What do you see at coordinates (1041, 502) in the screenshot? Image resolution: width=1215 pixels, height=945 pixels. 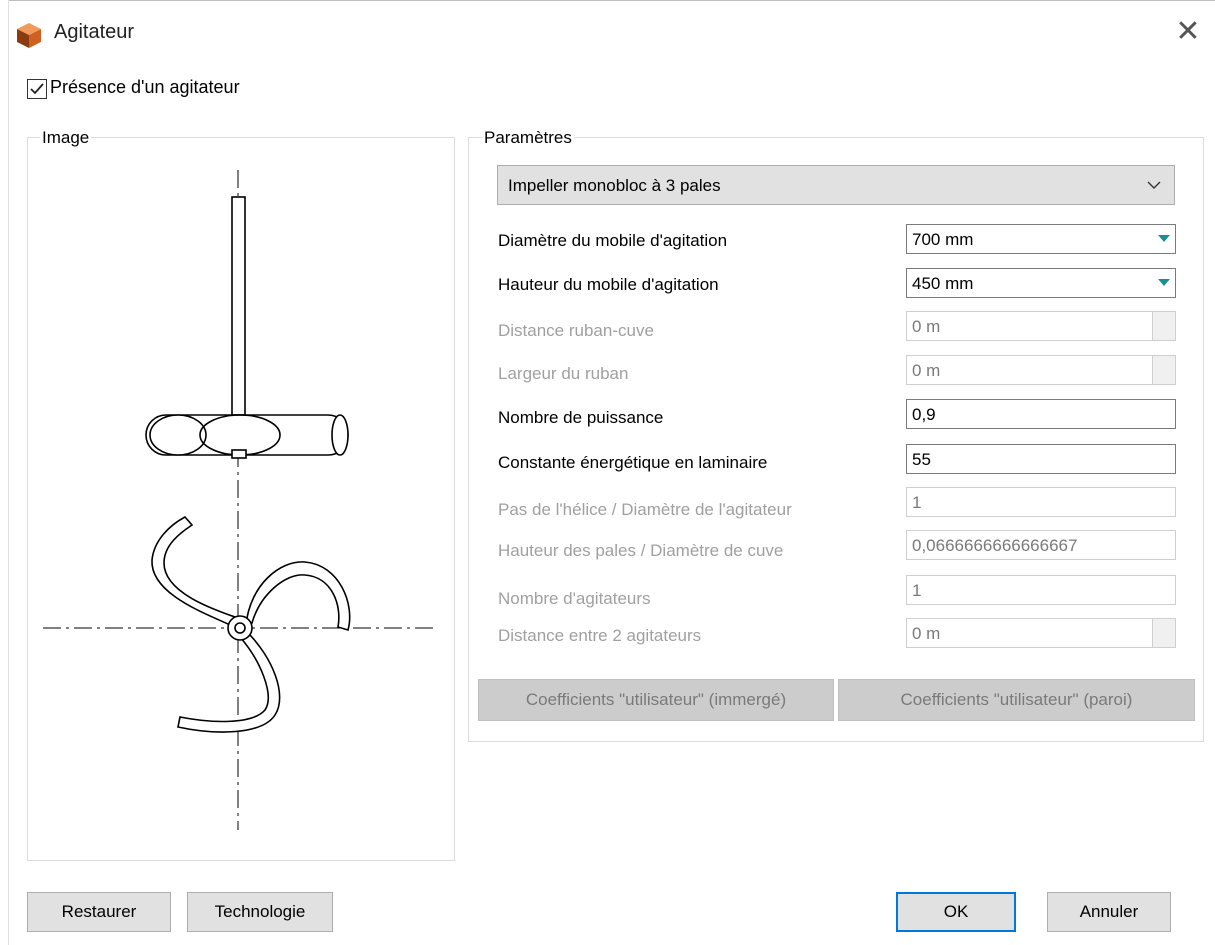 I see `helix-pitch-field: 1` at bounding box center [1041, 502].